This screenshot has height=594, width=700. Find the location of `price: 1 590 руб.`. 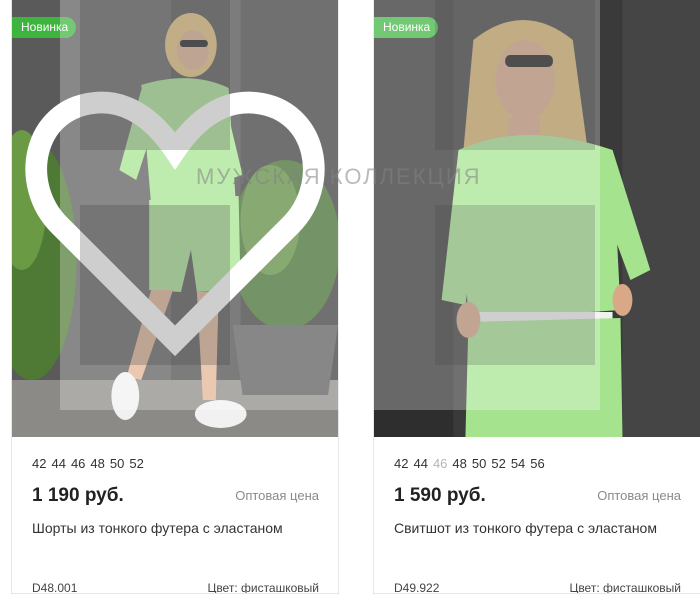

price: 1 590 руб. is located at coordinates (440, 495).